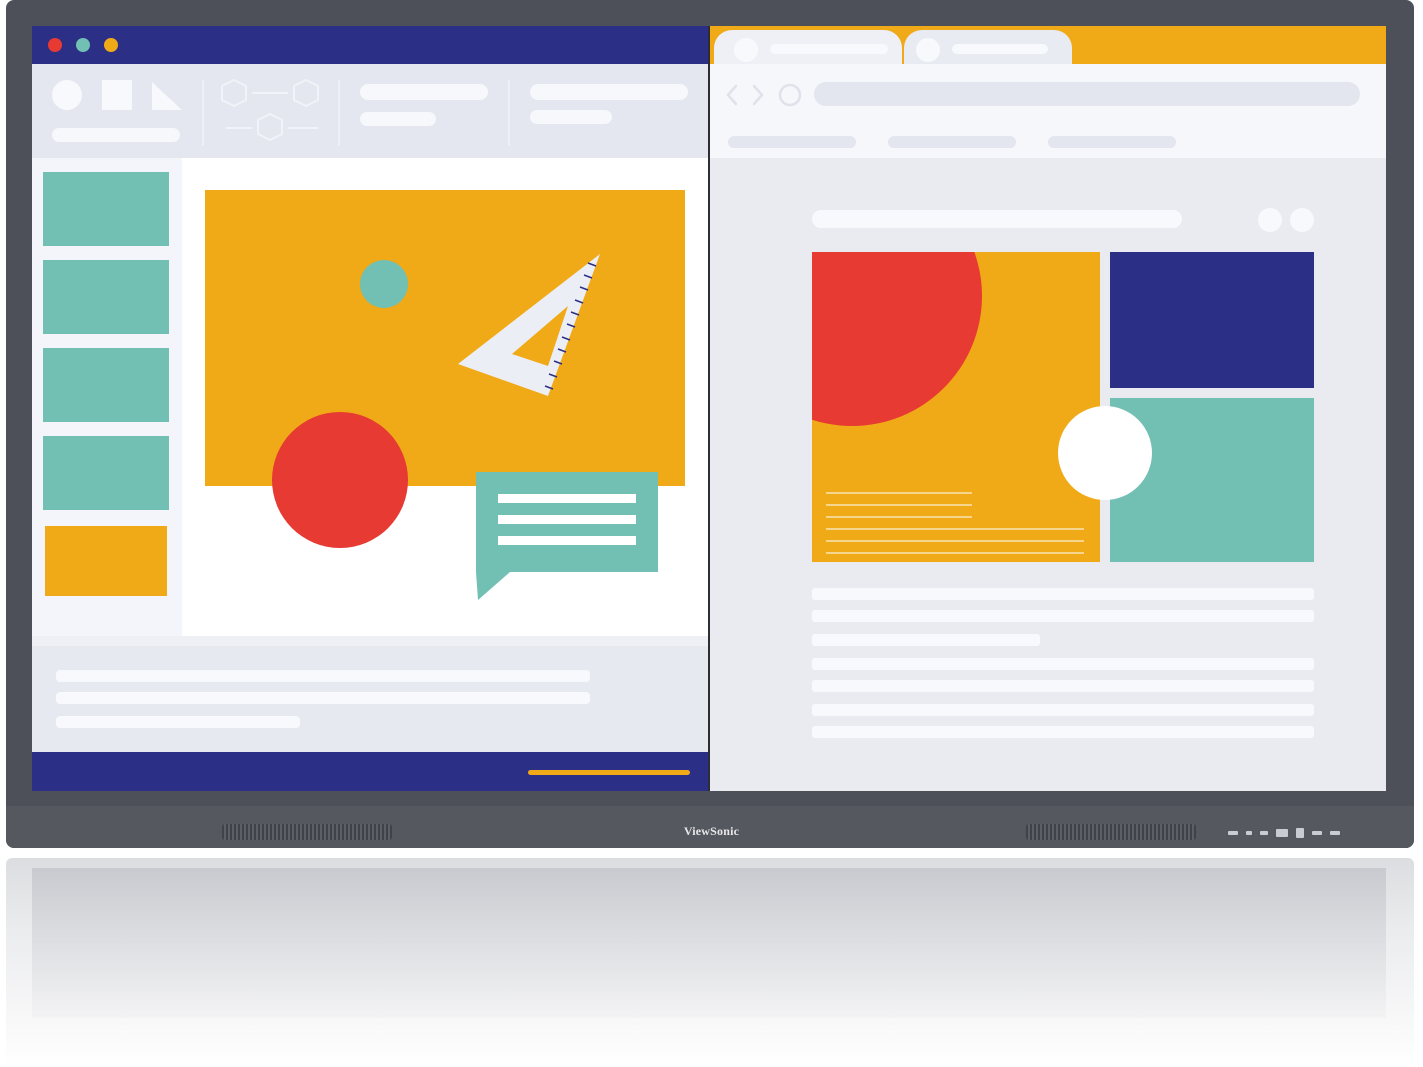  I want to click on speech-bubble-icon, so click(567, 537).